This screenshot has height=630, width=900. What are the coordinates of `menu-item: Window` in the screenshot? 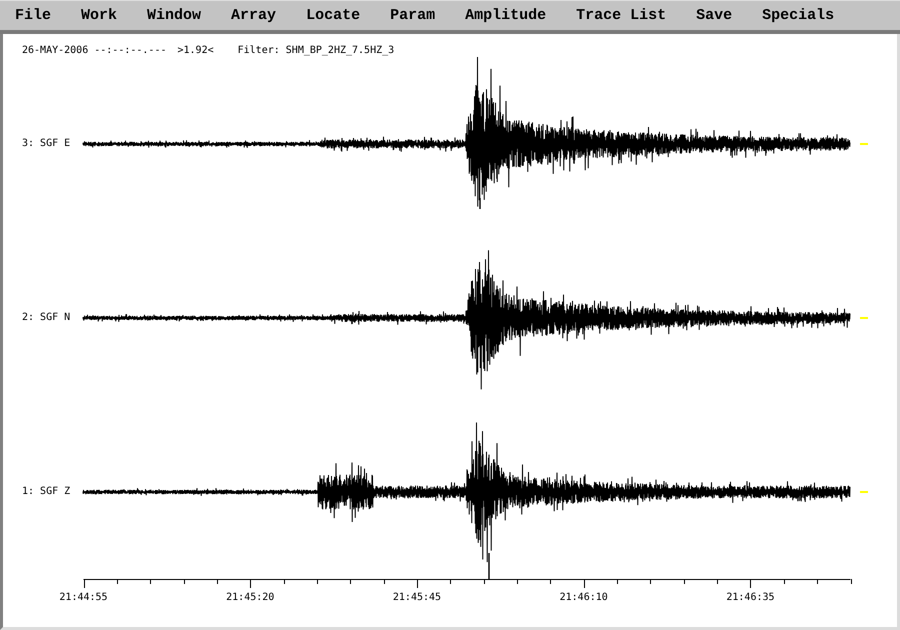 It's located at (174, 15).